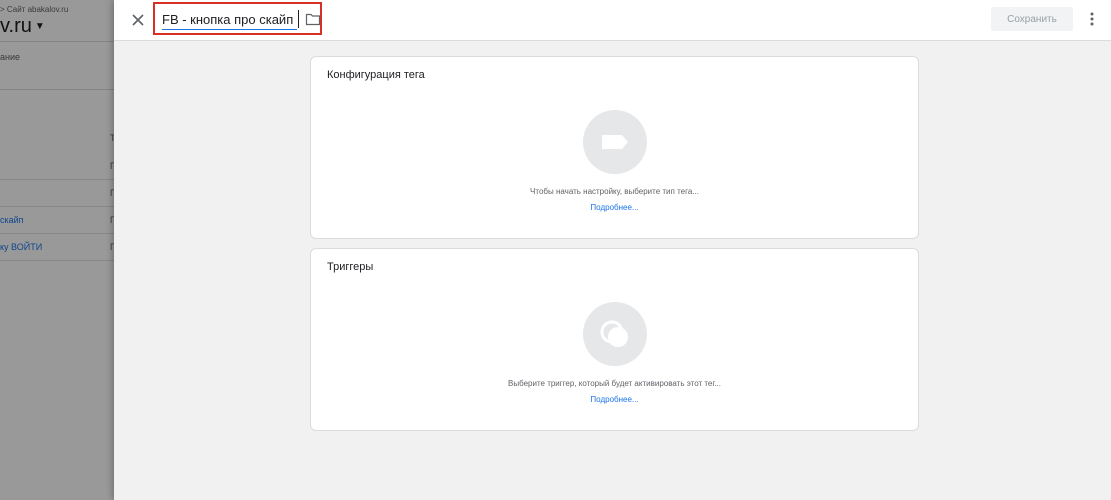 The image size is (1111, 500). I want to click on modal-scrim, so click(57, 250).